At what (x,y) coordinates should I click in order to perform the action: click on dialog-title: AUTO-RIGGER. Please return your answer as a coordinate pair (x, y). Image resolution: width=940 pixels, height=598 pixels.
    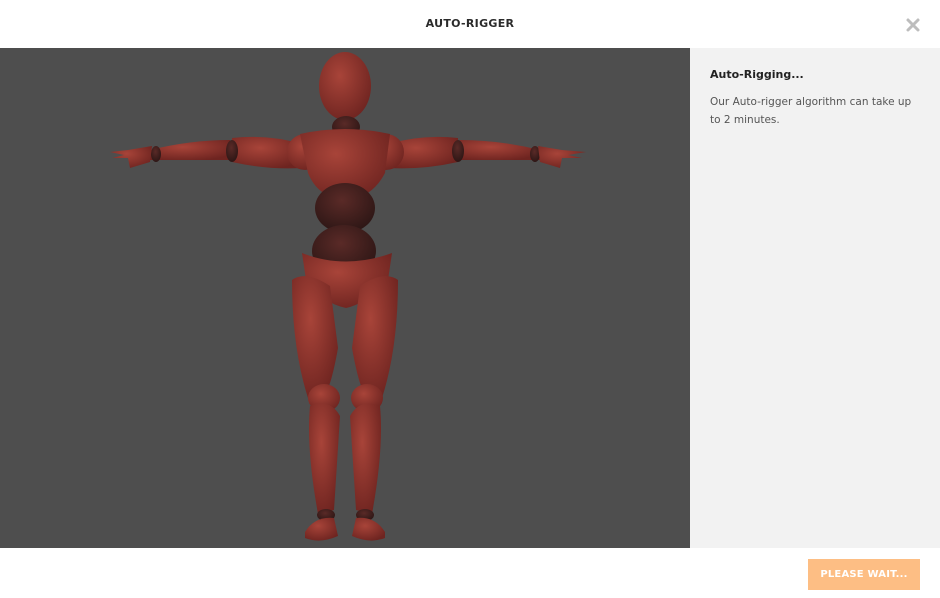
    Looking at the image, I should click on (470, 23).